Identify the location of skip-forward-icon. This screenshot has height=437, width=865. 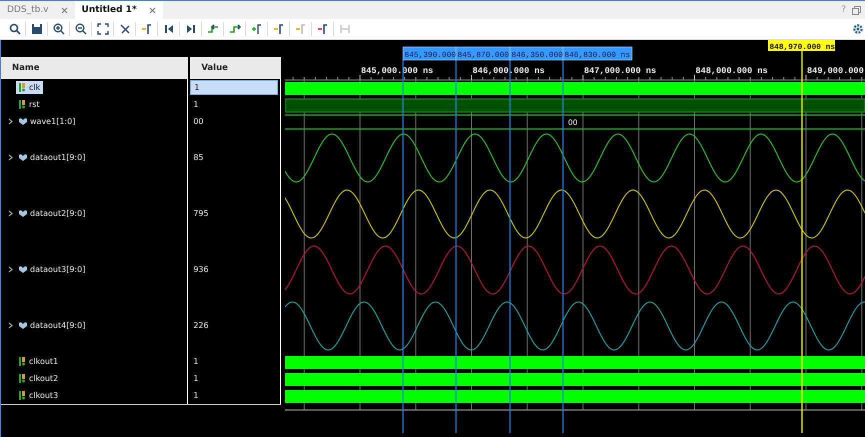
(190, 29).